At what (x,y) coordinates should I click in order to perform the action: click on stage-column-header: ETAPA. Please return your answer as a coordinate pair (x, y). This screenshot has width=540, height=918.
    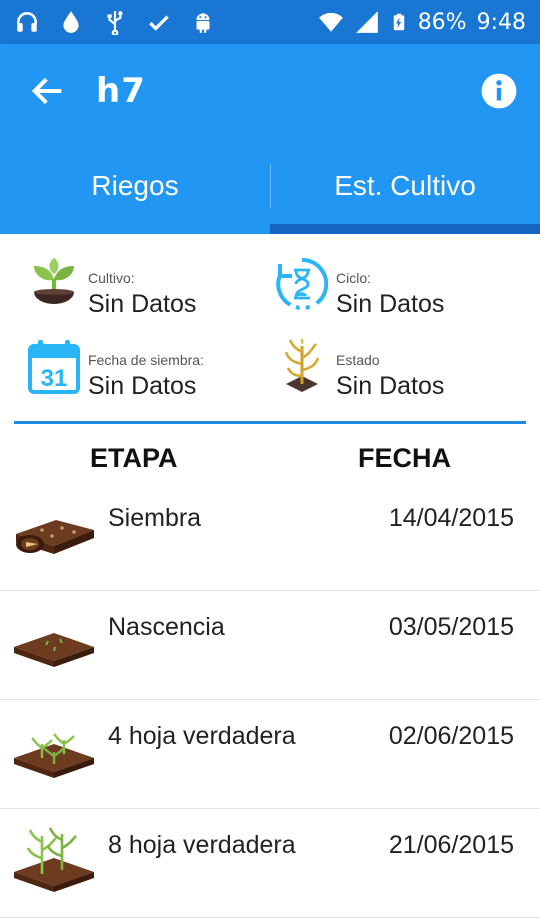
    Looking at the image, I should click on (134, 458).